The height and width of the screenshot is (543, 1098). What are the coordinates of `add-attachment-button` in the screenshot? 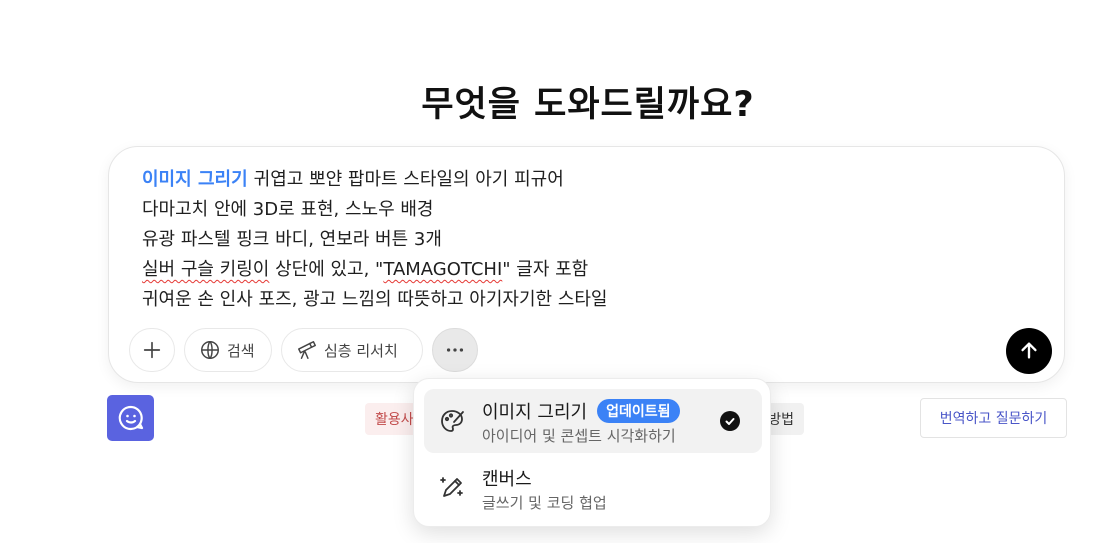 It's located at (152, 350).